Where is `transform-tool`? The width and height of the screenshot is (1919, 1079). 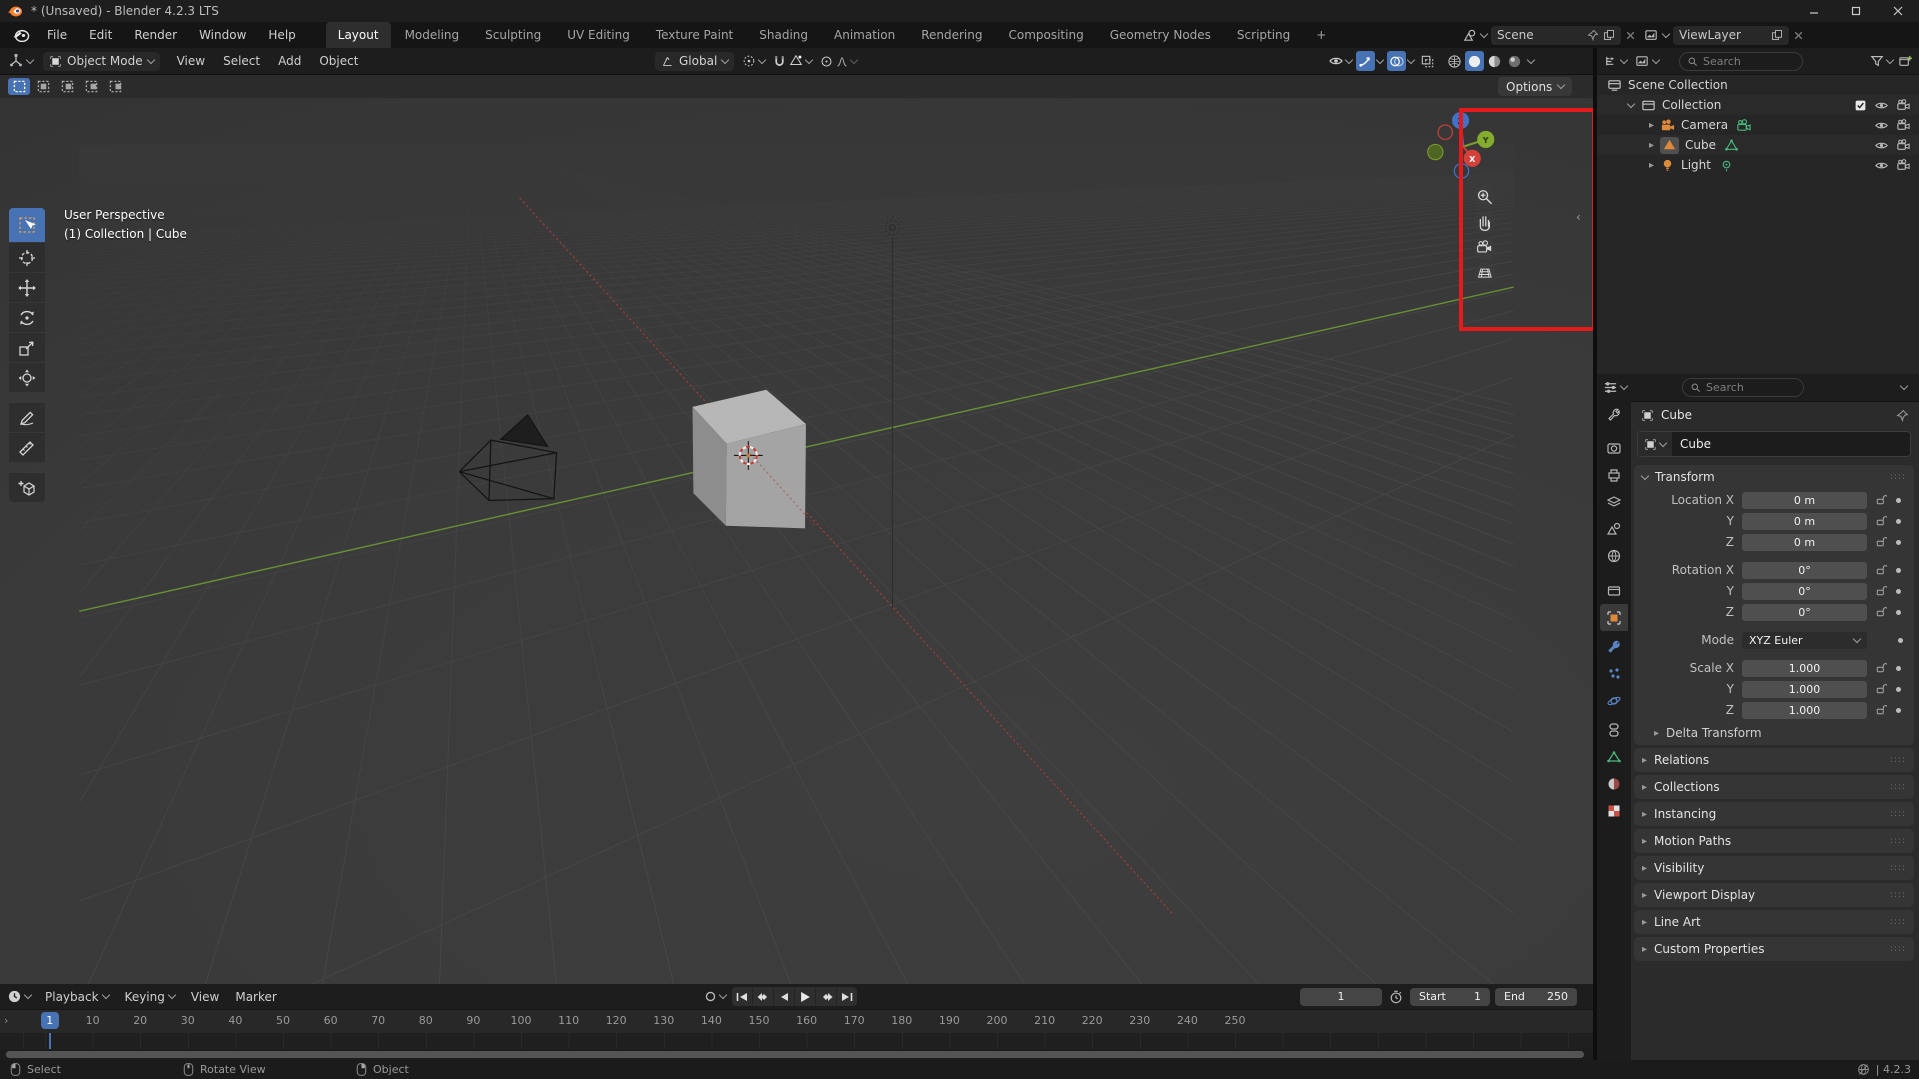 transform-tool is located at coordinates (27, 377).